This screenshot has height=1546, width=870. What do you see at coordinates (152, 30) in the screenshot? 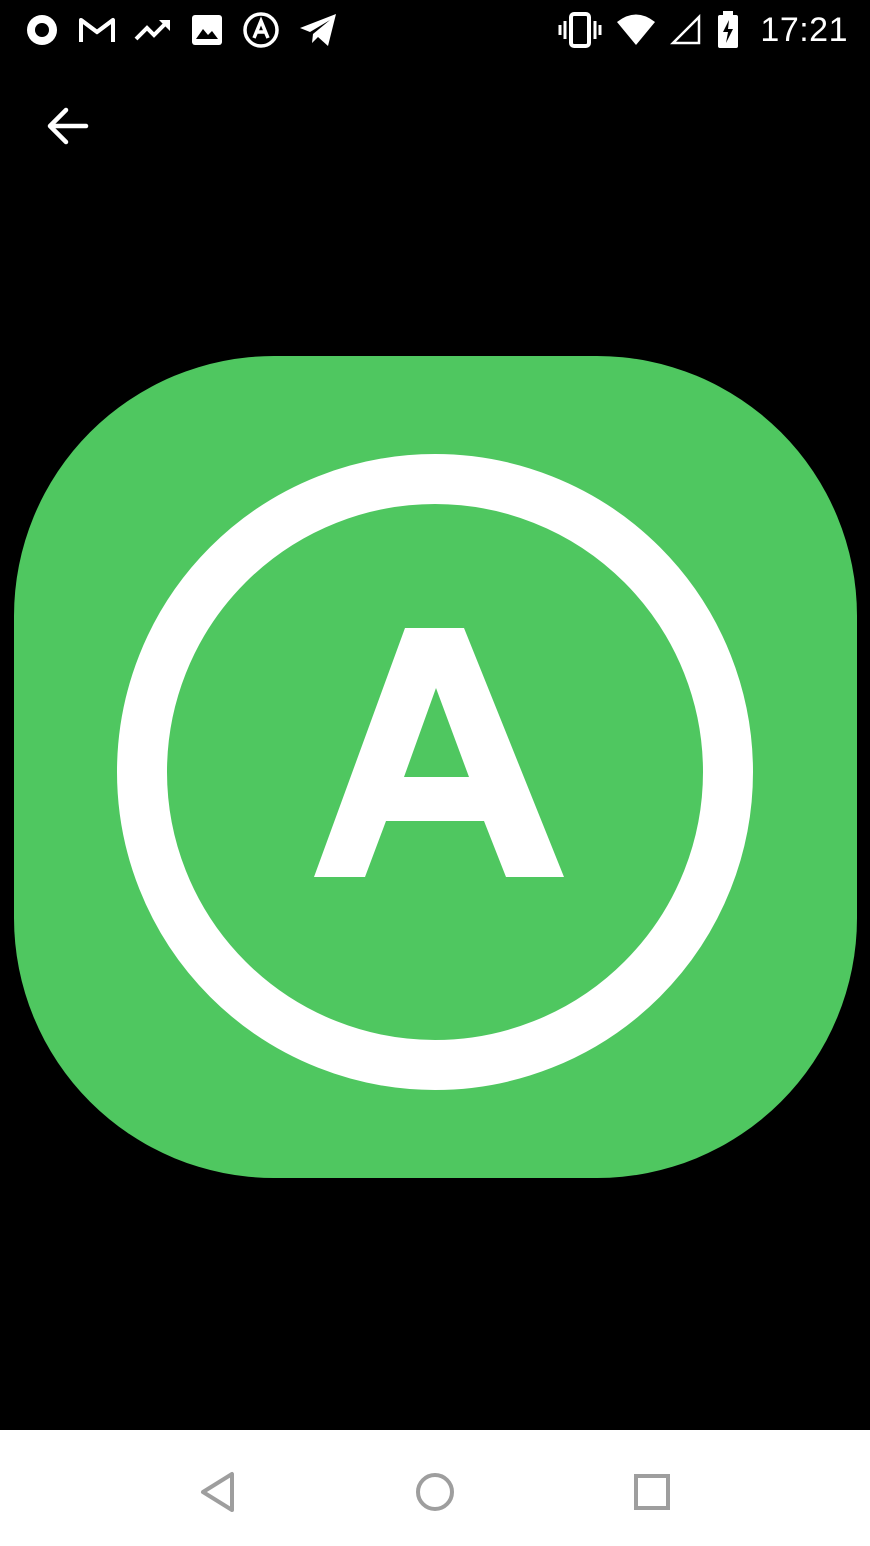
I see `trending-icon` at bounding box center [152, 30].